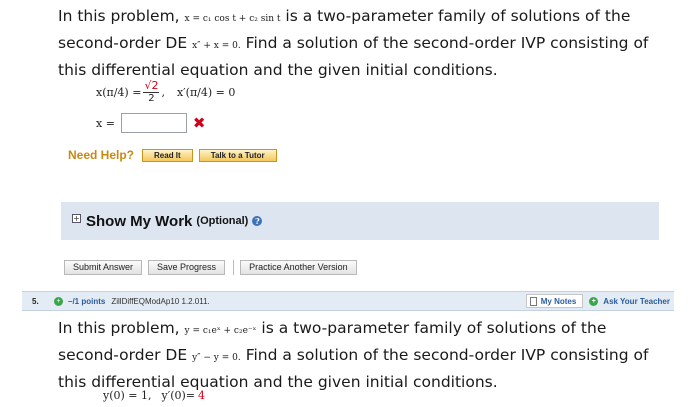  I want to click on header-actions: My Notes + Ask Your Teacher, so click(597, 301).